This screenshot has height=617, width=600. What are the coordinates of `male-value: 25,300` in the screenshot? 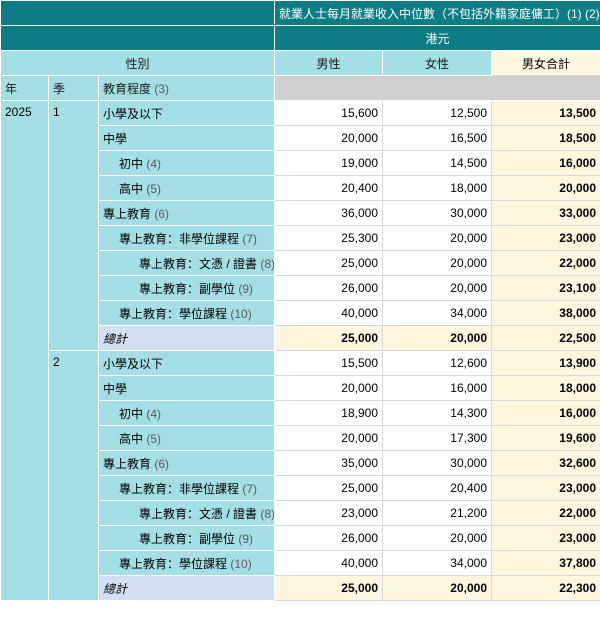 It's located at (328, 238).